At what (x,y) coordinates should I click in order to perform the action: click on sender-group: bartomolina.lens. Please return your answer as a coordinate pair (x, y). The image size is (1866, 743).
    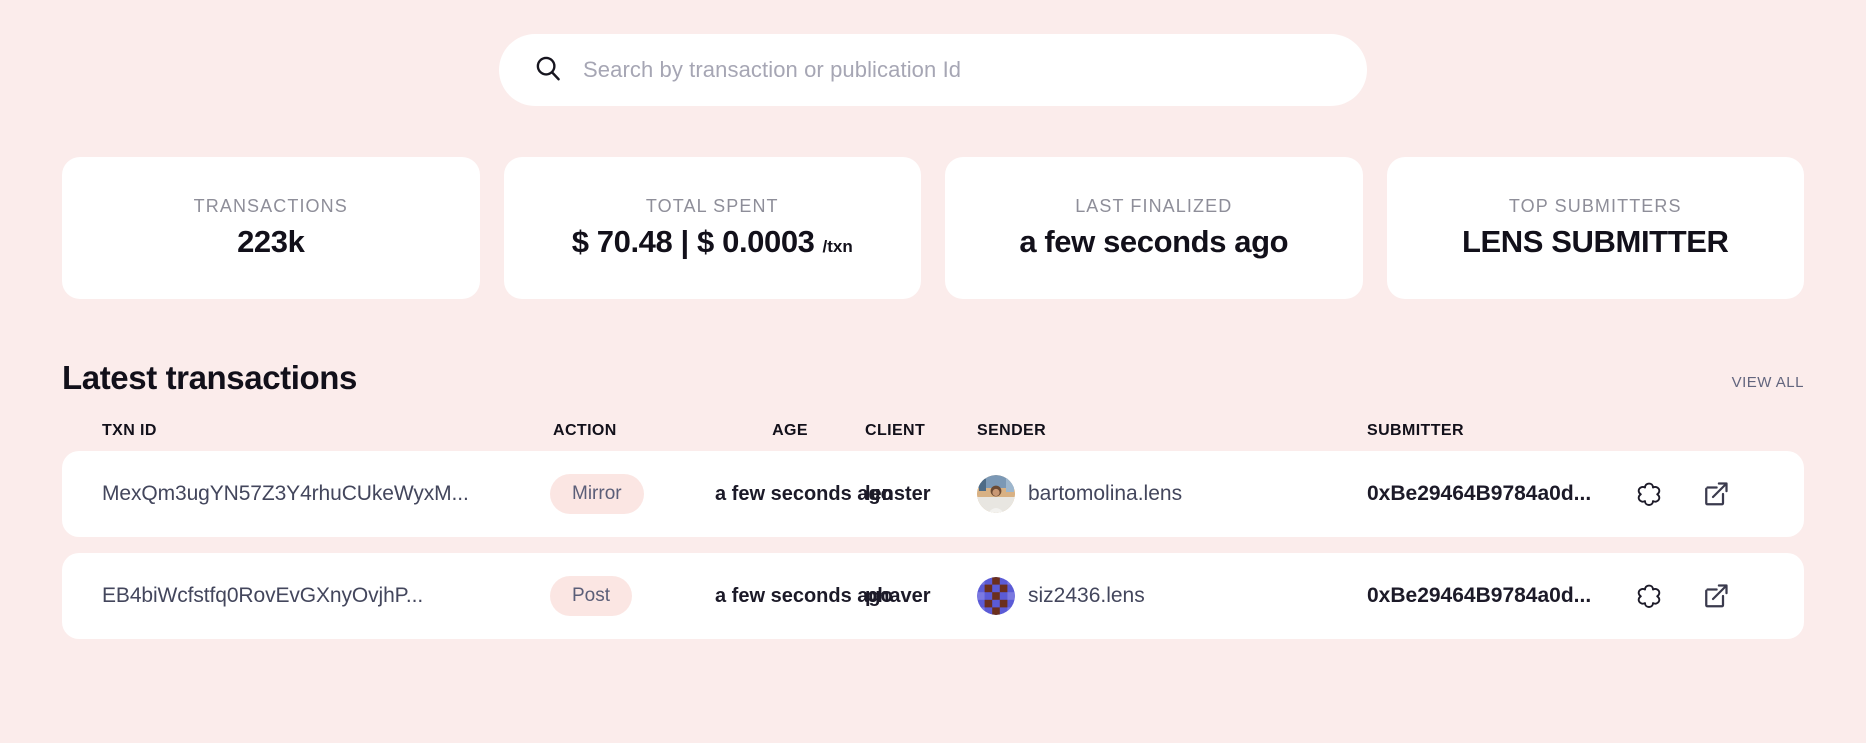
    Looking at the image, I should click on (1172, 494).